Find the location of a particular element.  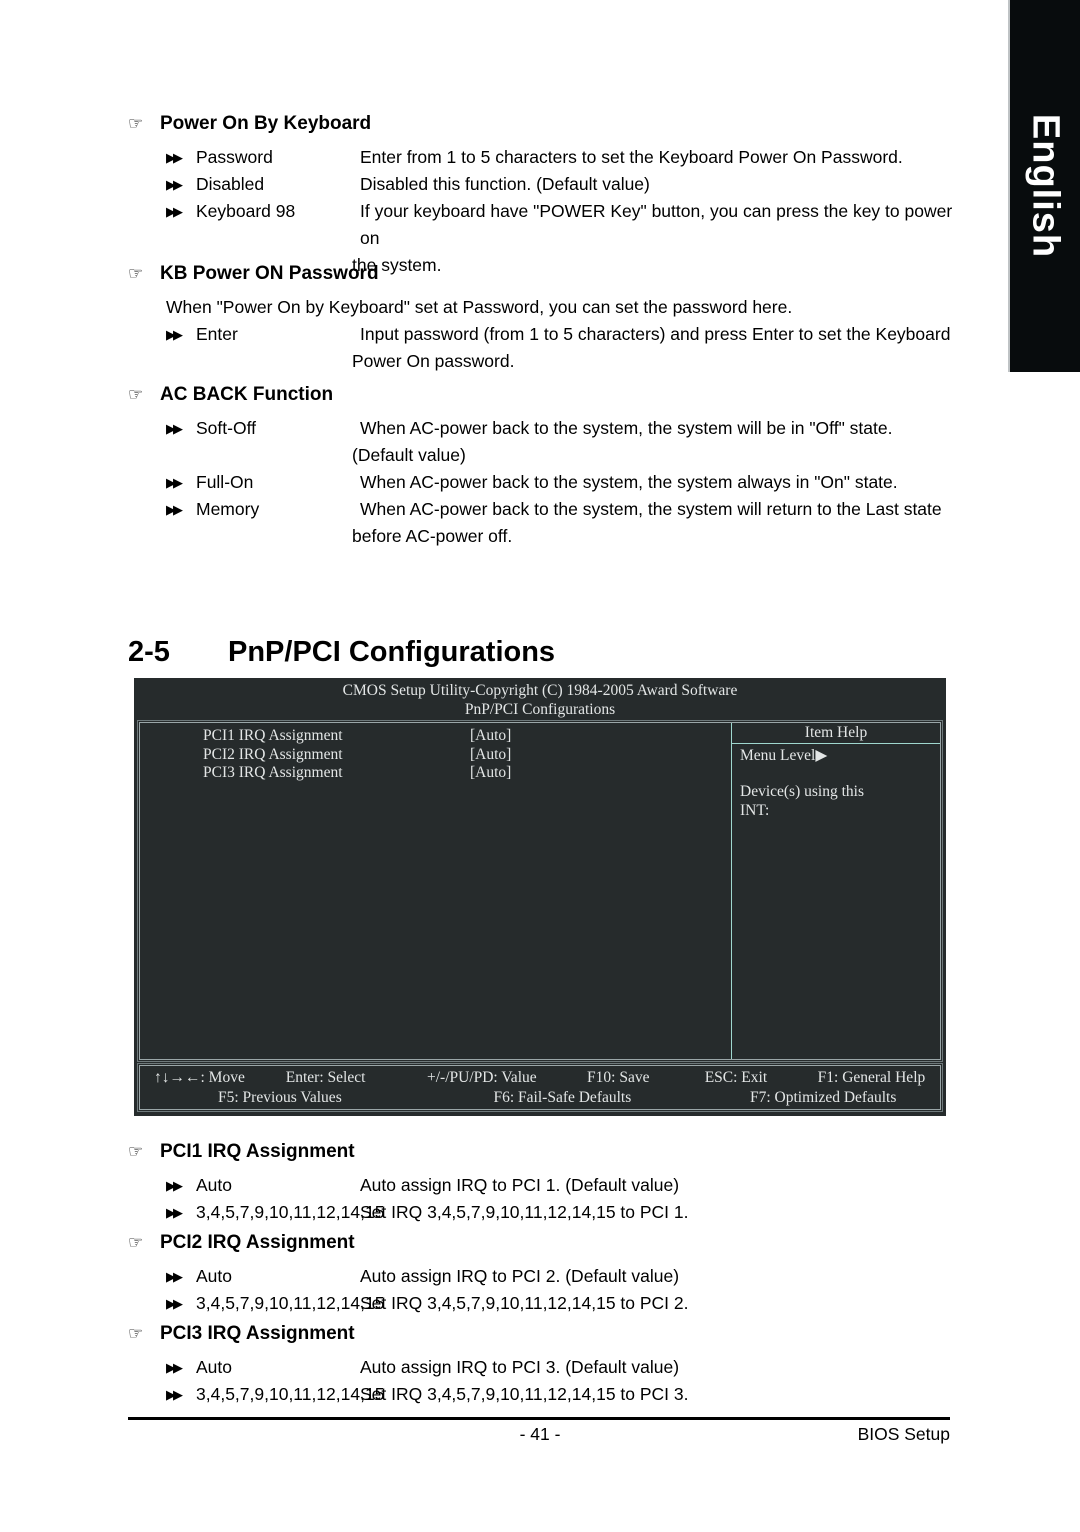

bios-setting-name: PCI3 IRQ Assignment is located at coordinates (273, 772).